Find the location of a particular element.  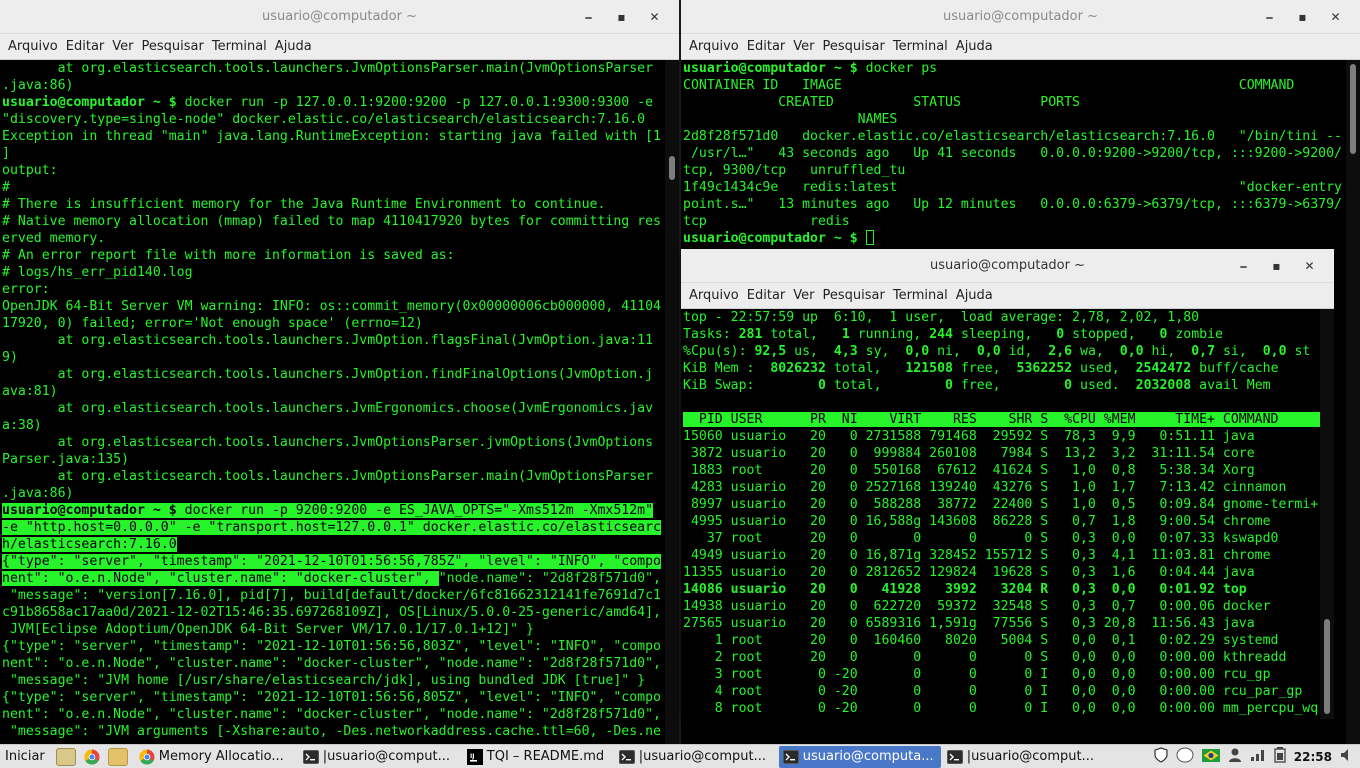

terminal-line: 9) is located at coordinates (333, 357).